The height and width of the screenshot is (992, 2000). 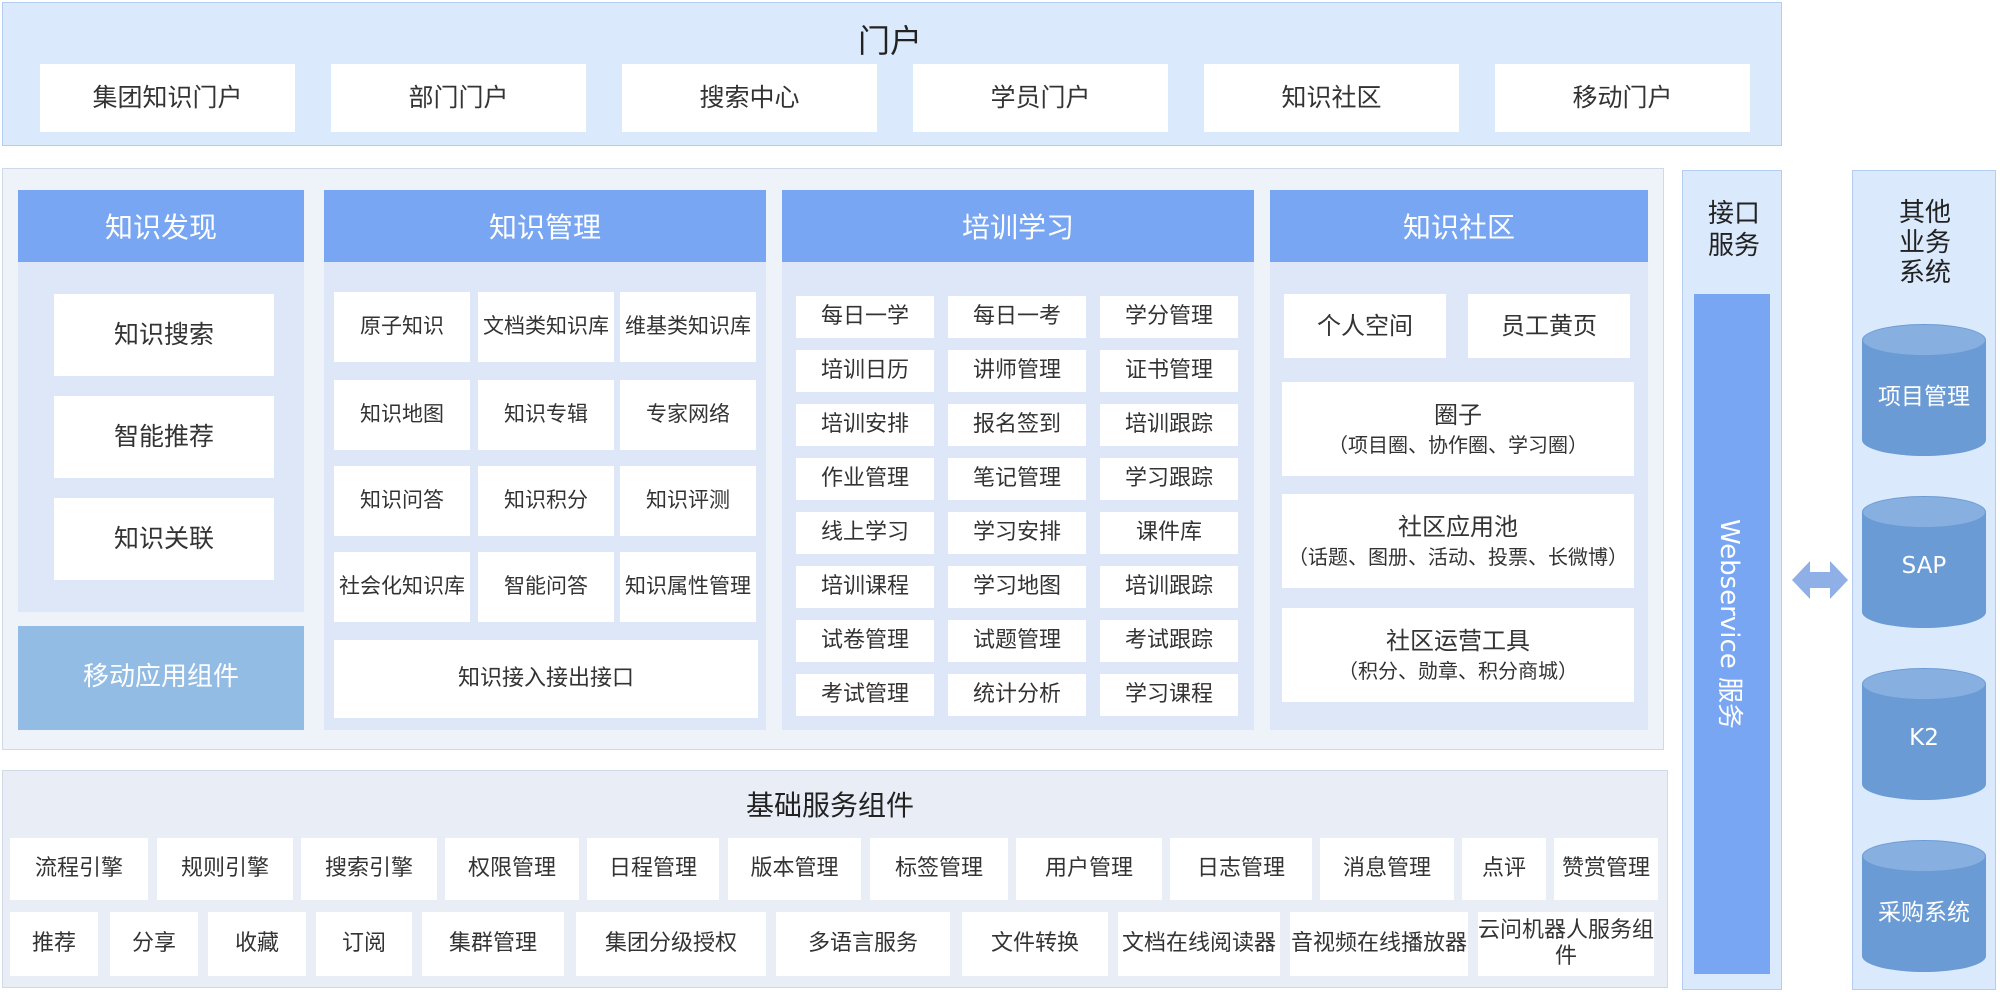 What do you see at coordinates (688, 501) in the screenshot?
I see `management-item: 知识评测` at bounding box center [688, 501].